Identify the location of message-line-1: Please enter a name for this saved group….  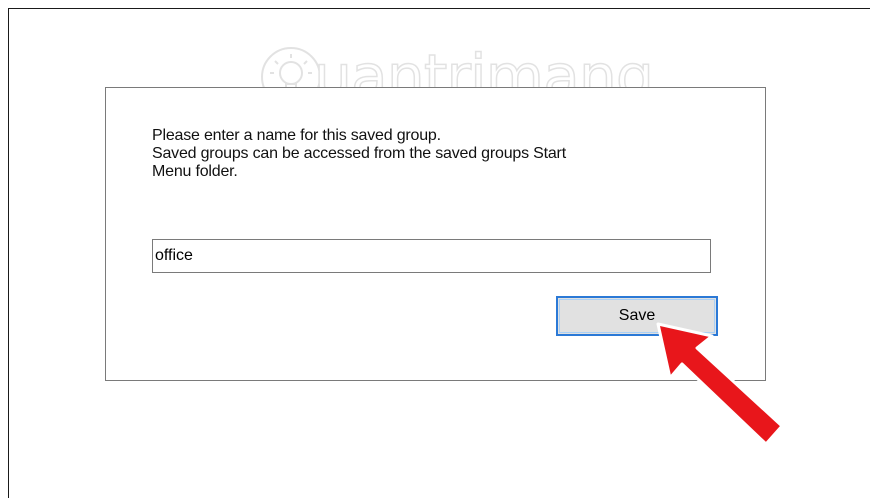
(296, 135).